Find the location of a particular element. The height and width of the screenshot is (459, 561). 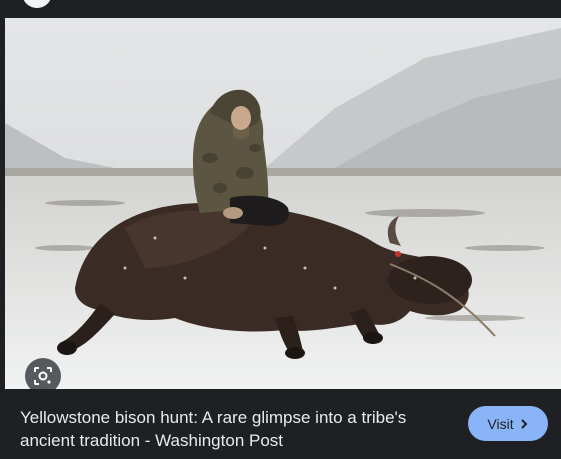

top-bar is located at coordinates (280, 9).